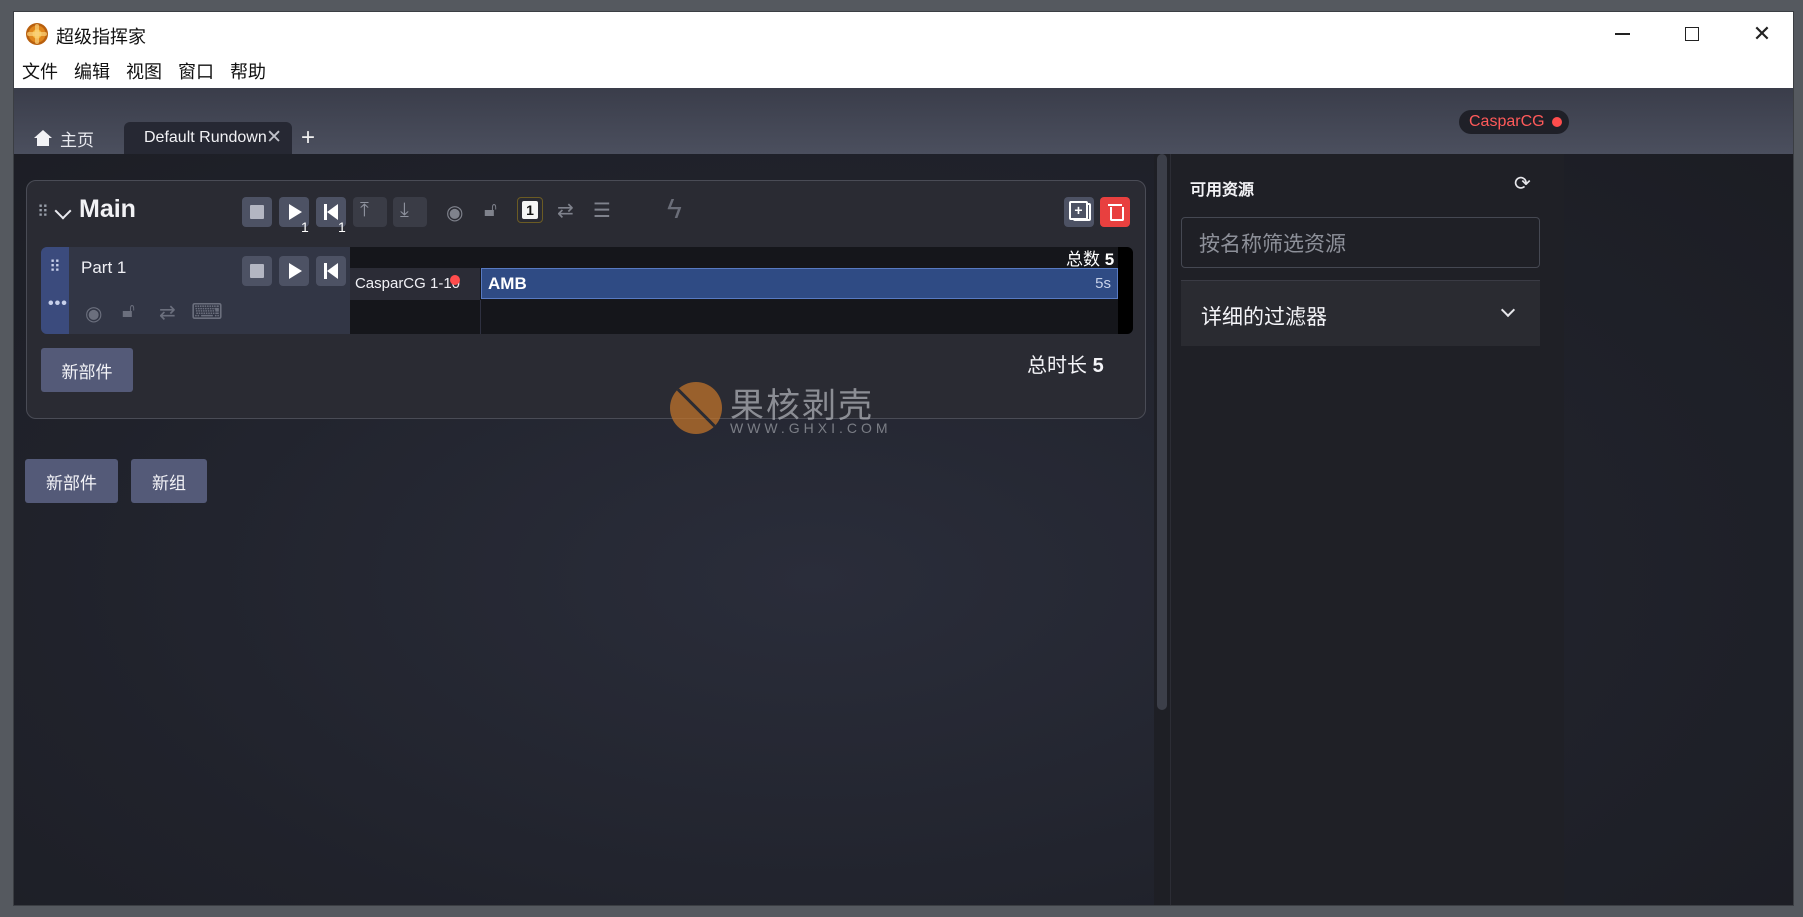 The width and height of the screenshot is (1803, 917). Describe the element at coordinates (107, 209) in the screenshot. I see `group-name: Main` at that location.